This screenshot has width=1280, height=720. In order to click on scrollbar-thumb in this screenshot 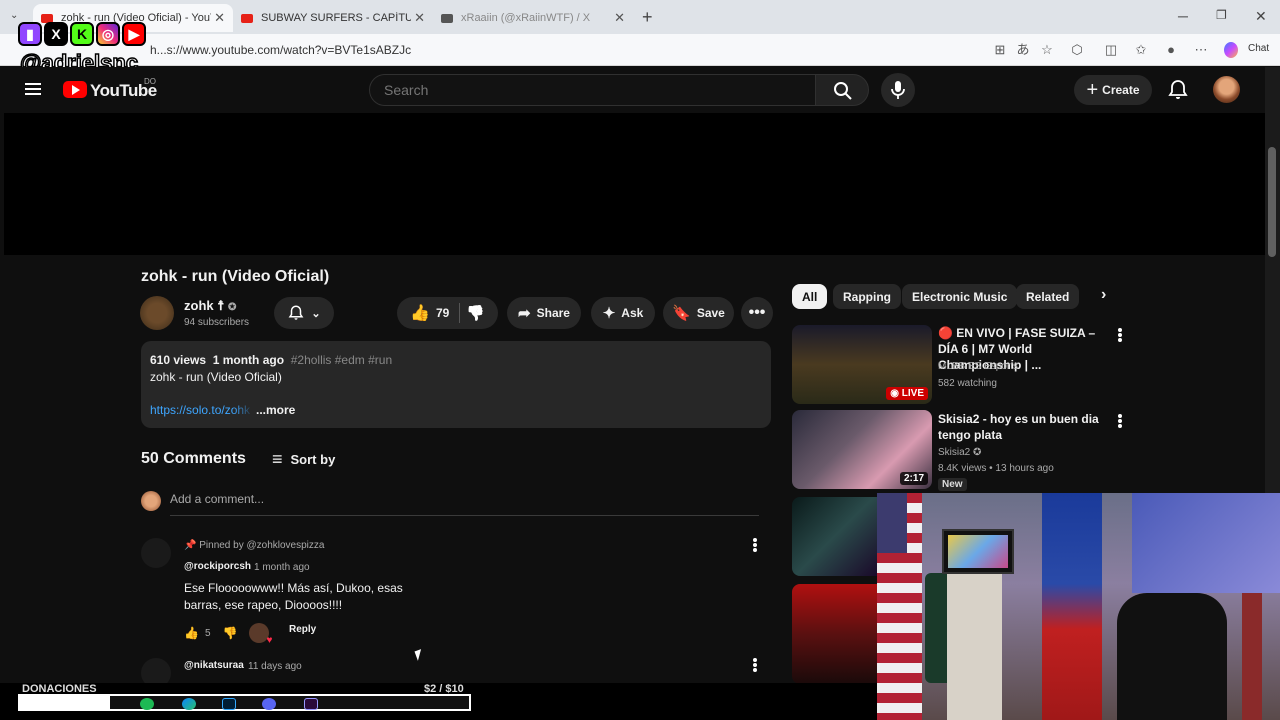, I will do `click(1272, 202)`.